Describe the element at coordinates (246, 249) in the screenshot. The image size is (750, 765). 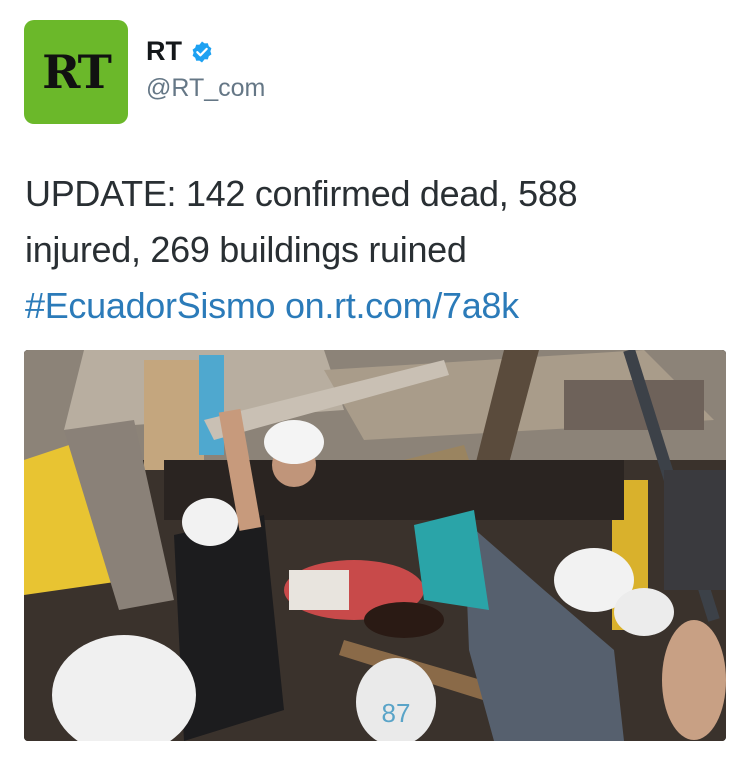
I see `tweet-text-line-2: injured, 269 buildings ruined` at that location.